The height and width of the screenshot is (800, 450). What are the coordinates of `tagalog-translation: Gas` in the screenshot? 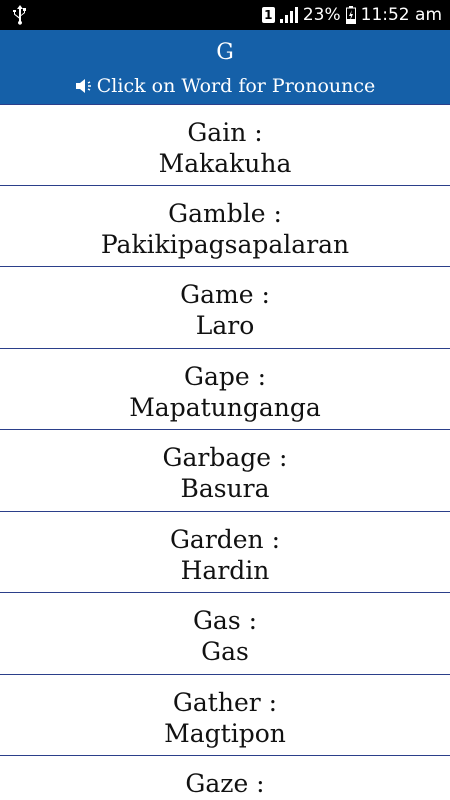 It's located at (225, 651).